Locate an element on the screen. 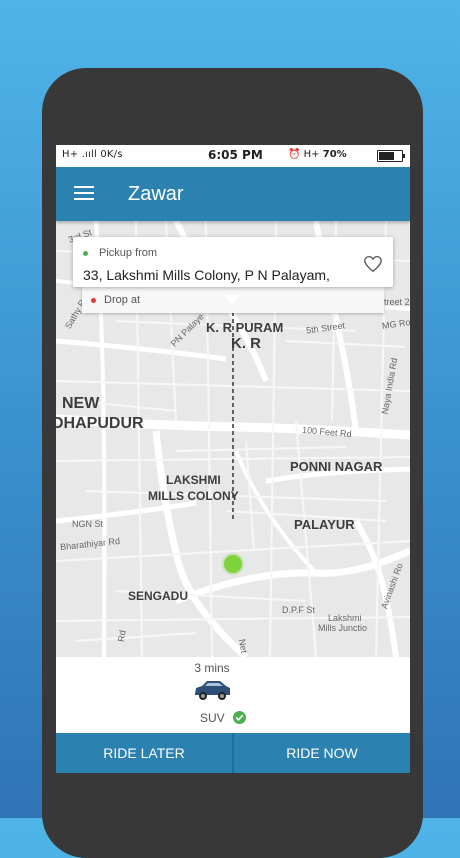 The height and width of the screenshot is (858, 460). status-indicators-right: ⏰ H+ 70% is located at coordinates (317, 154).